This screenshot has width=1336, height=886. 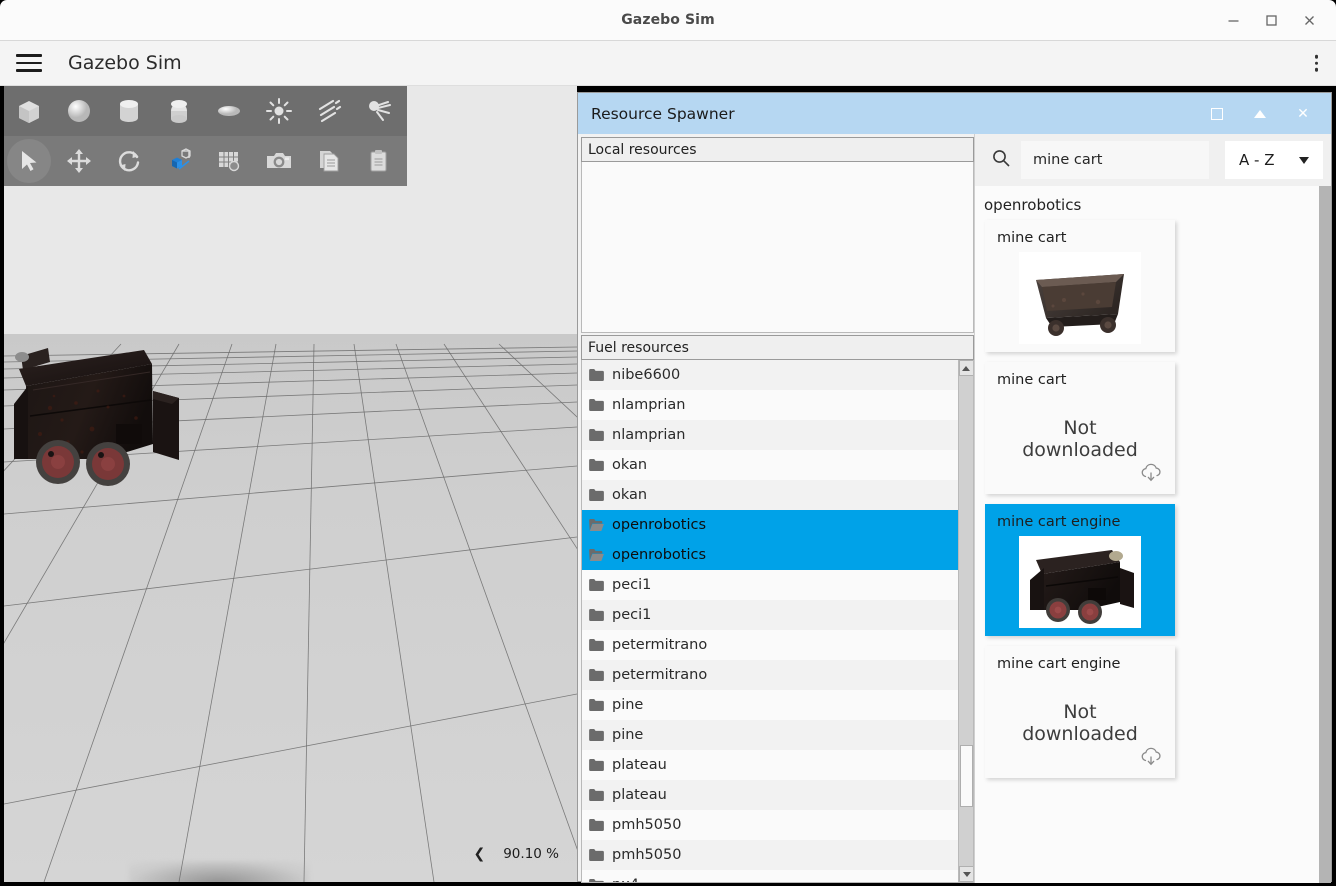 What do you see at coordinates (1032, 380) in the screenshot?
I see `model-card-name: mine cart` at bounding box center [1032, 380].